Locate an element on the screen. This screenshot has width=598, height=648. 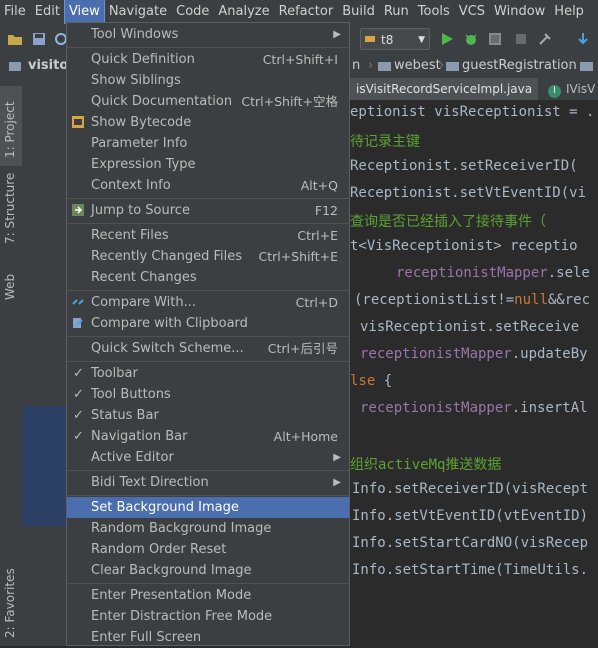
menu-item-navigation-bar: ✓ Navigation Bar Alt+Home is located at coordinates (208, 436).